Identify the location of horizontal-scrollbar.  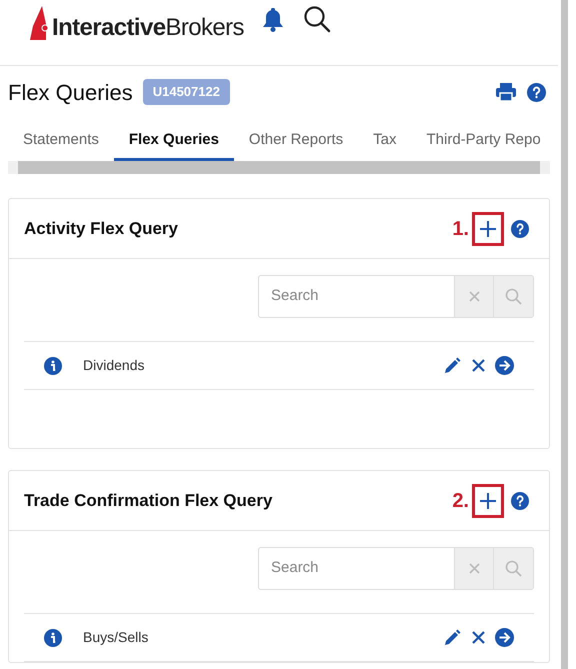
(279, 167).